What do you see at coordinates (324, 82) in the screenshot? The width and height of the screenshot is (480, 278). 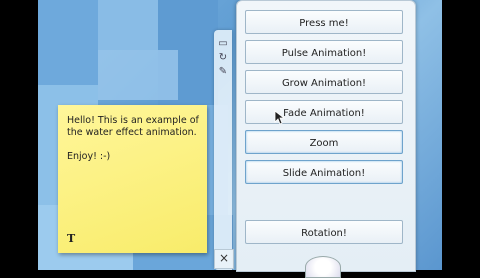 I see `grow-animation-button: Grow Animation!` at bounding box center [324, 82].